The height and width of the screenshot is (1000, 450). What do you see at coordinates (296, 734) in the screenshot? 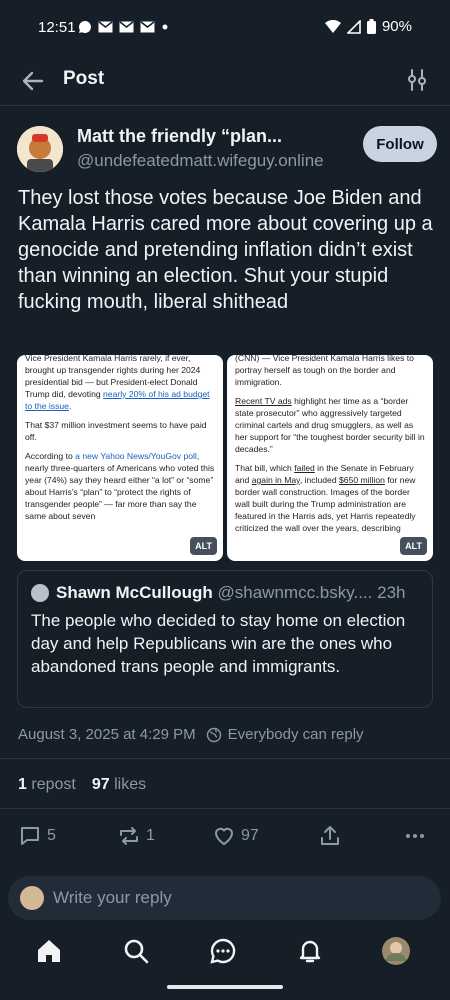
I see `reply-setting: Everybody can reply` at bounding box center [296, 734].